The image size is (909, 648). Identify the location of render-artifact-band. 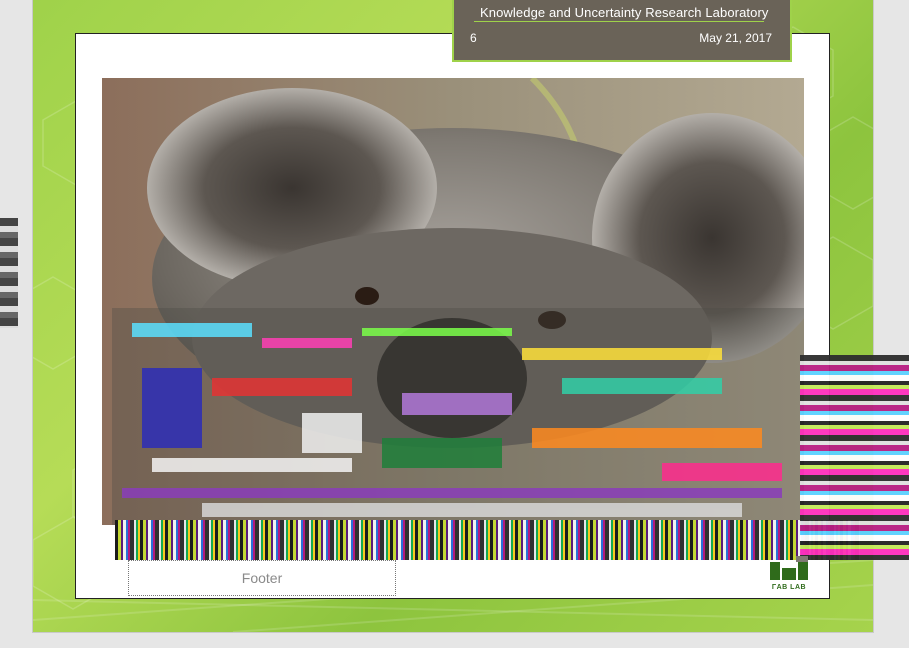
(487, 540).